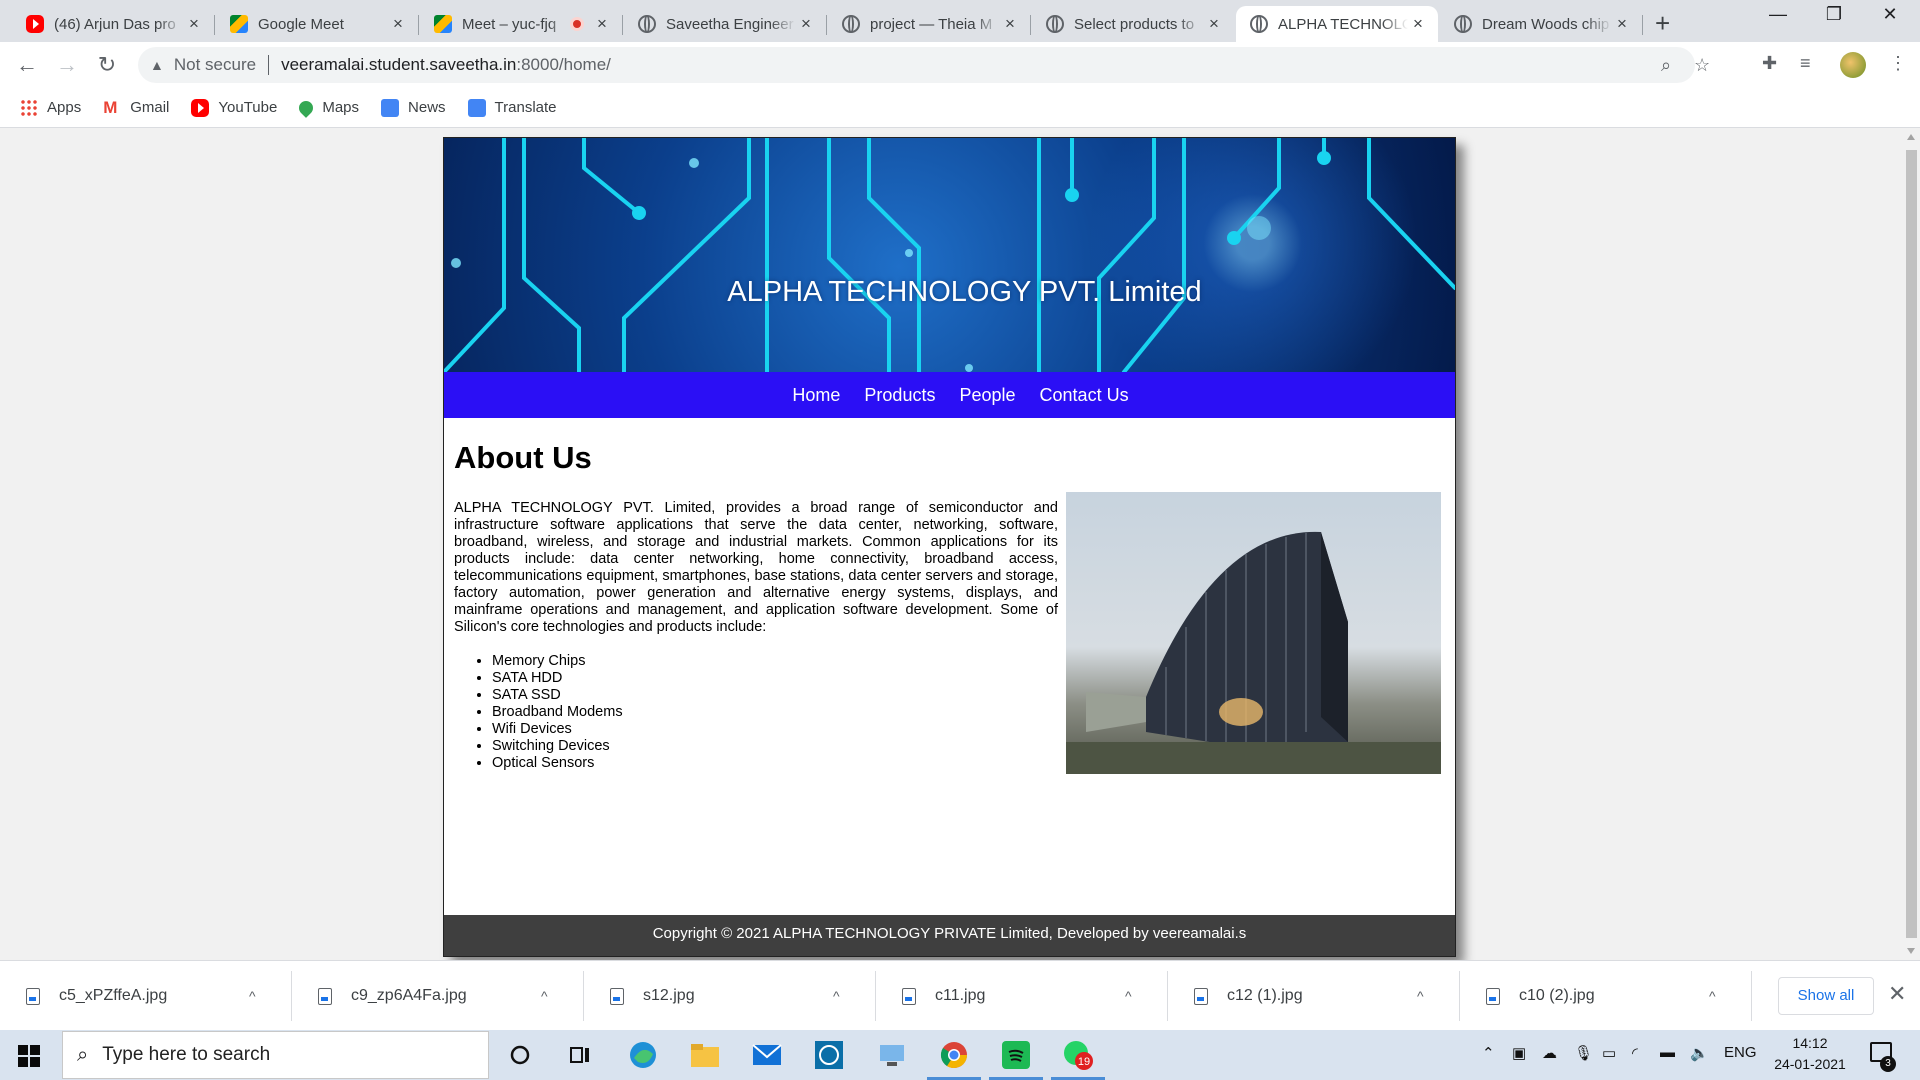 This screenshot has height=1080, width=1920. What do you see at coordinates (1826, 996) in the screenshot?
I see `show-all-button: Show all` at bounding box center [1826, 996].